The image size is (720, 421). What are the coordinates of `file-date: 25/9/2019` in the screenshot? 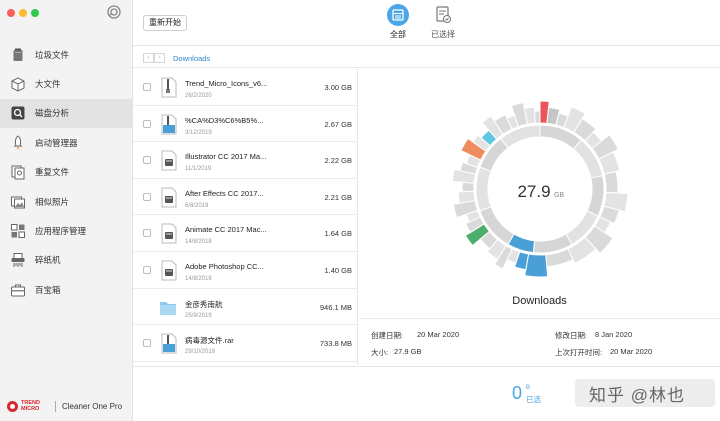 It's located at (198, 315).